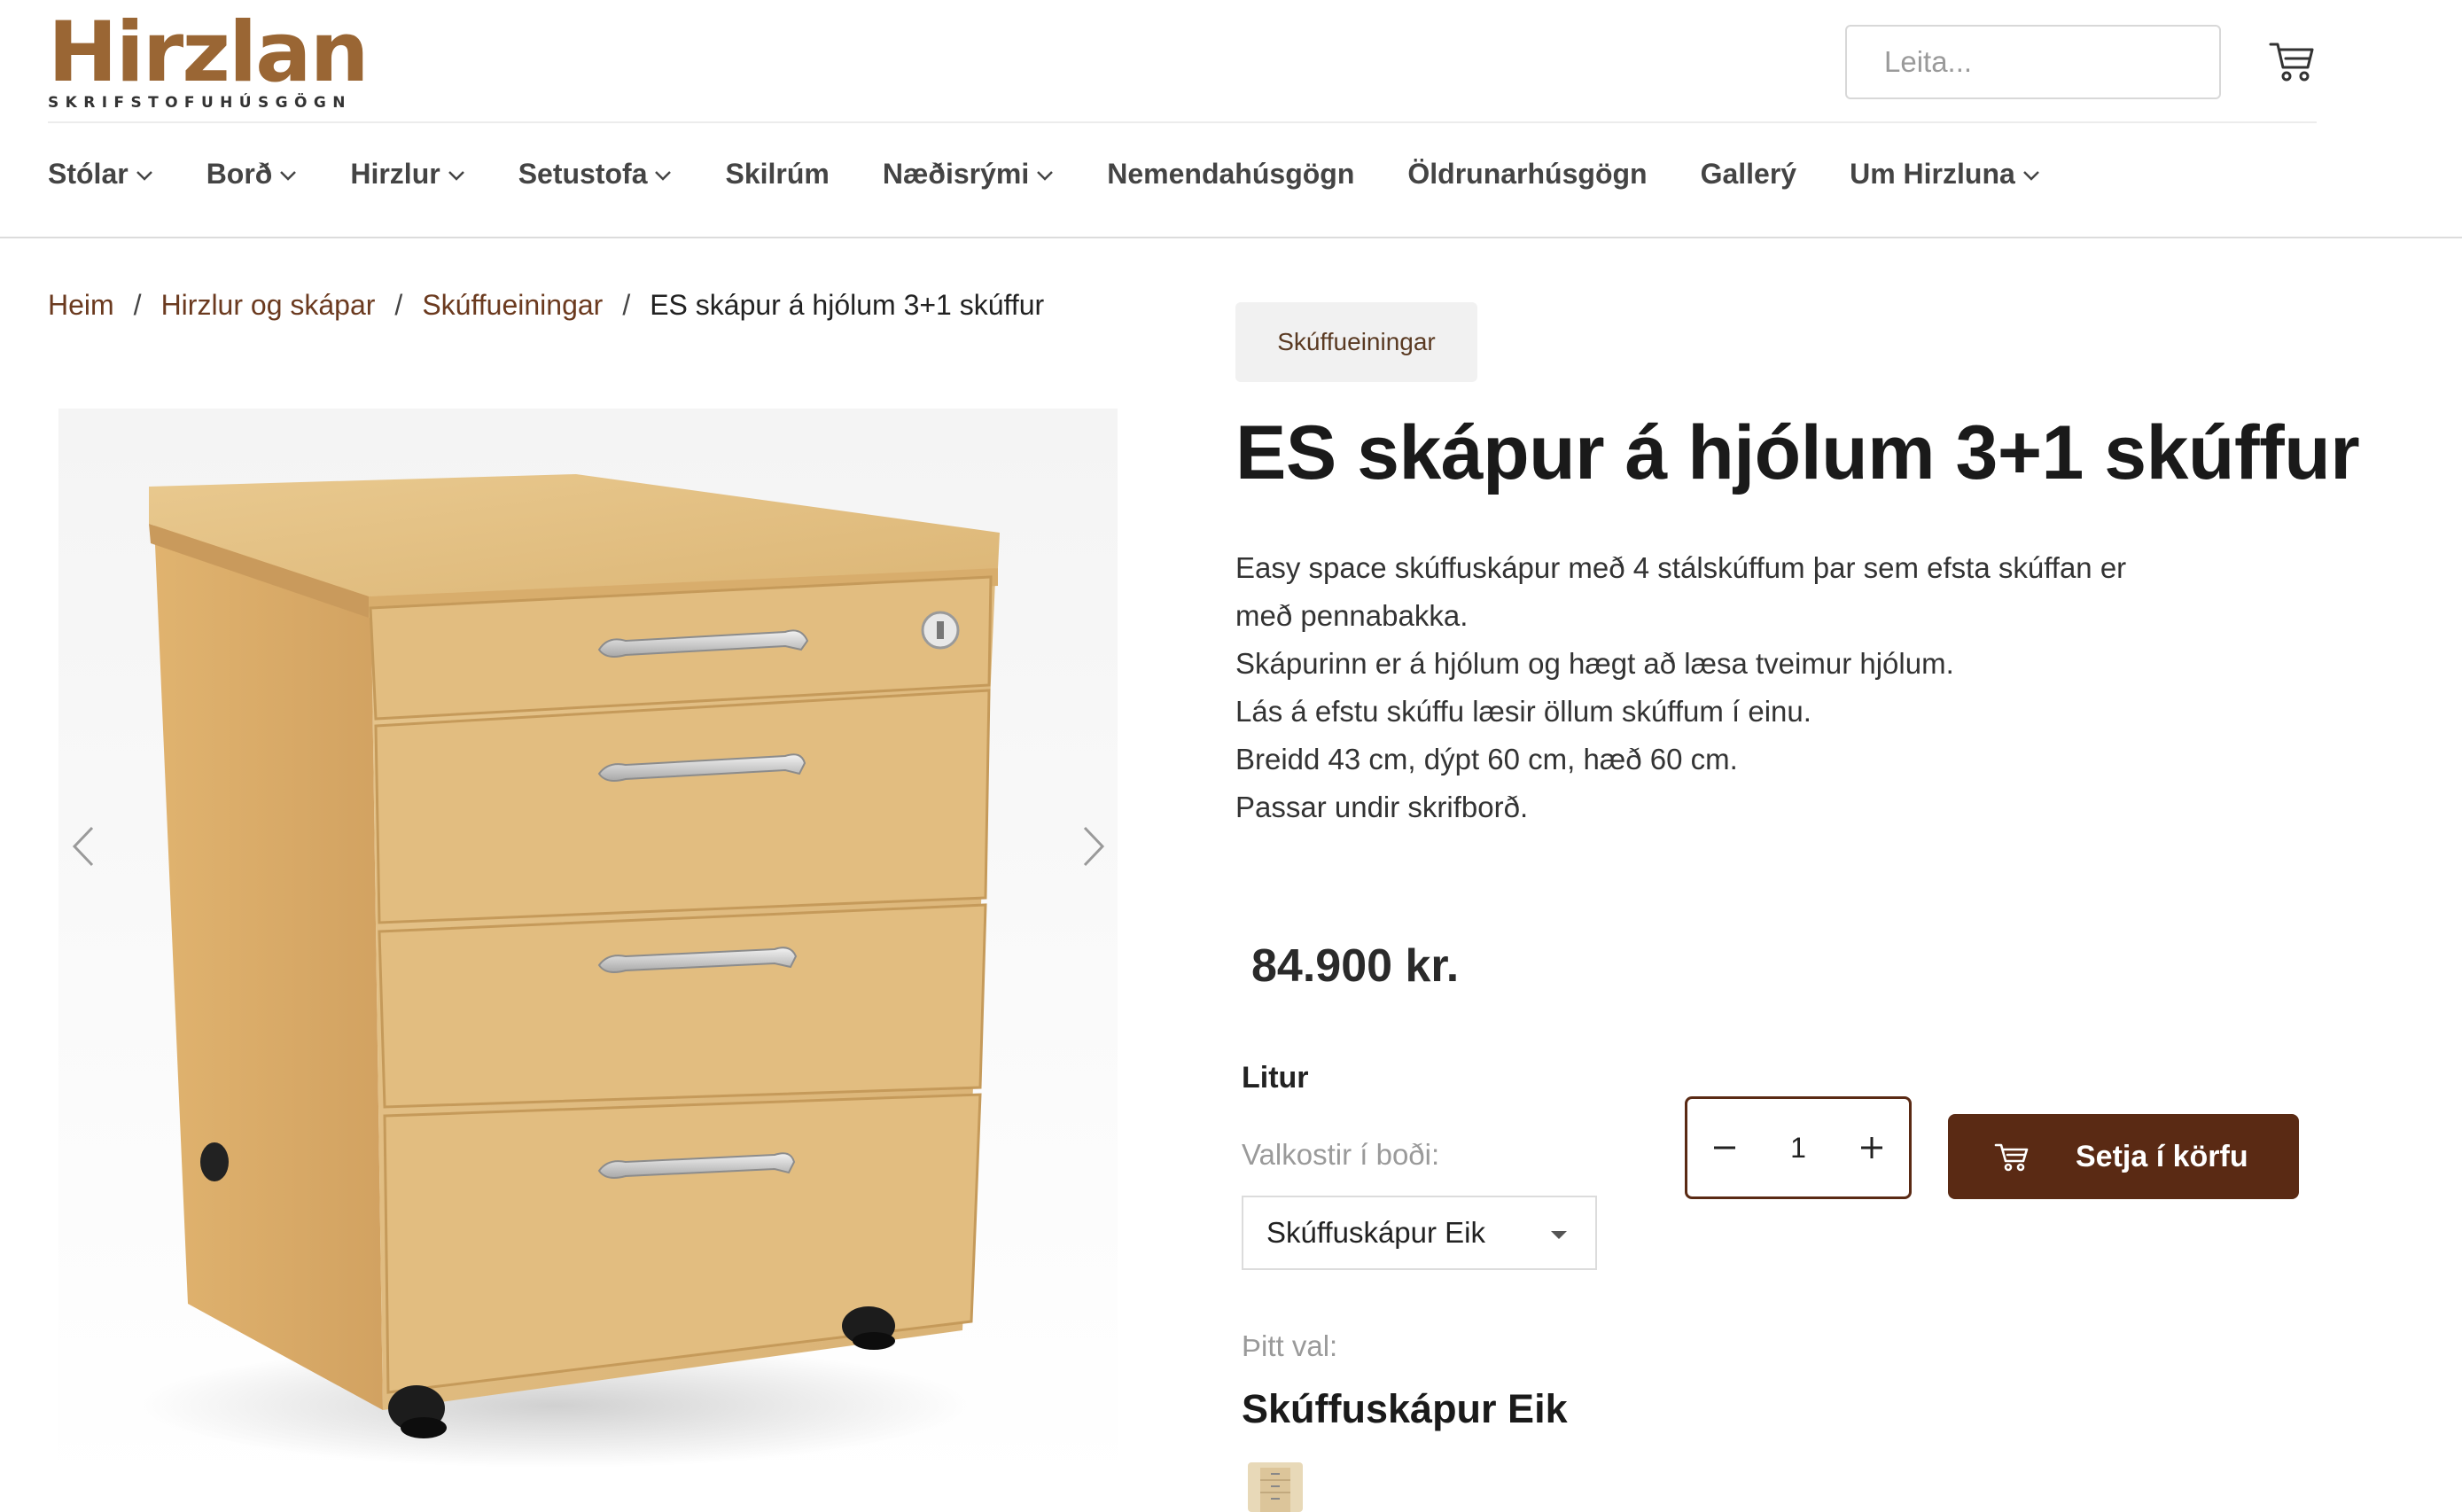 This screenshot has height=1512, width=2462. Describe the element at coordinates (1093, 847) in the screenshot. I see `chevron-right-icon` at that location.